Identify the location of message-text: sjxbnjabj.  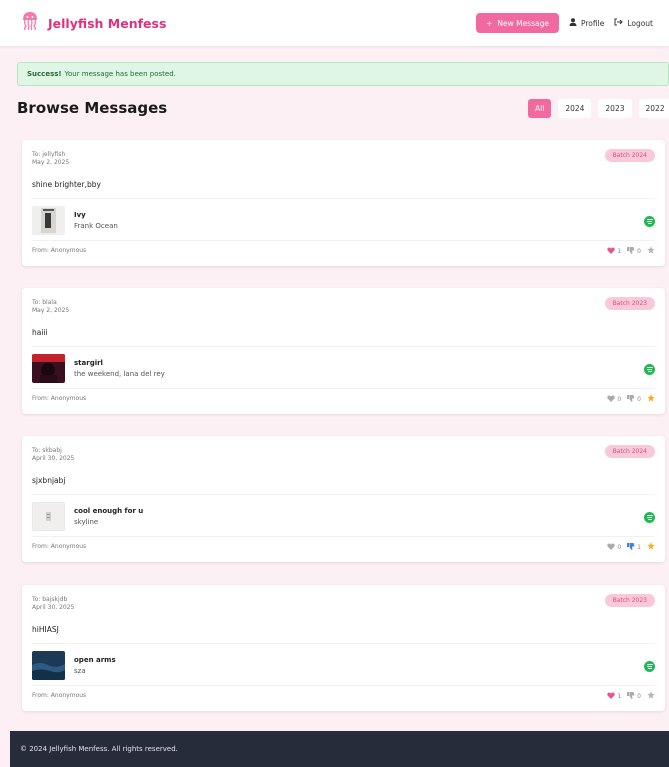
(49, 480).